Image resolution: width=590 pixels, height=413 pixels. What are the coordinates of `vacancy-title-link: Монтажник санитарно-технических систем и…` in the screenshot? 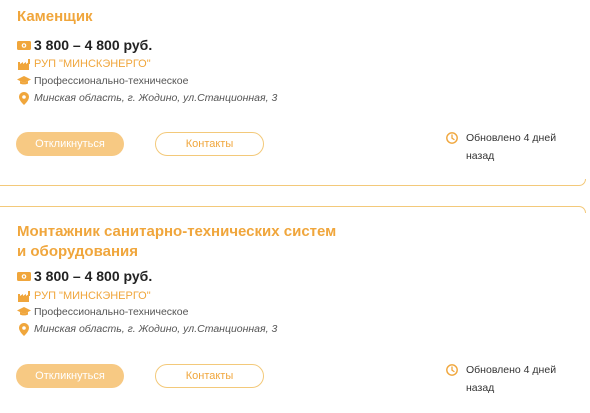 It's located at (177, 242).